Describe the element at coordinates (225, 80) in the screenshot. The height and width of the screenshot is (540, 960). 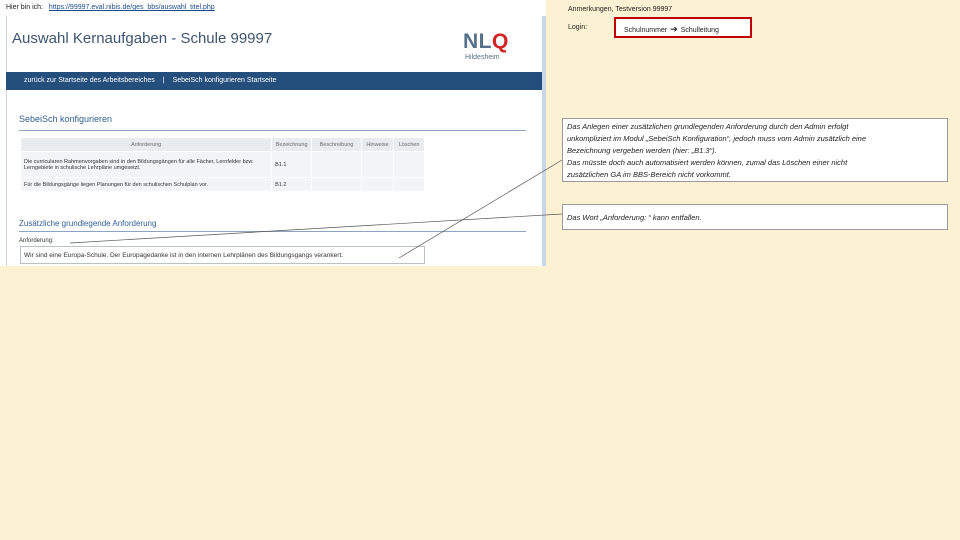
I see `nav-link-config: SebeiSch konfigurieren Startseite` at that location.